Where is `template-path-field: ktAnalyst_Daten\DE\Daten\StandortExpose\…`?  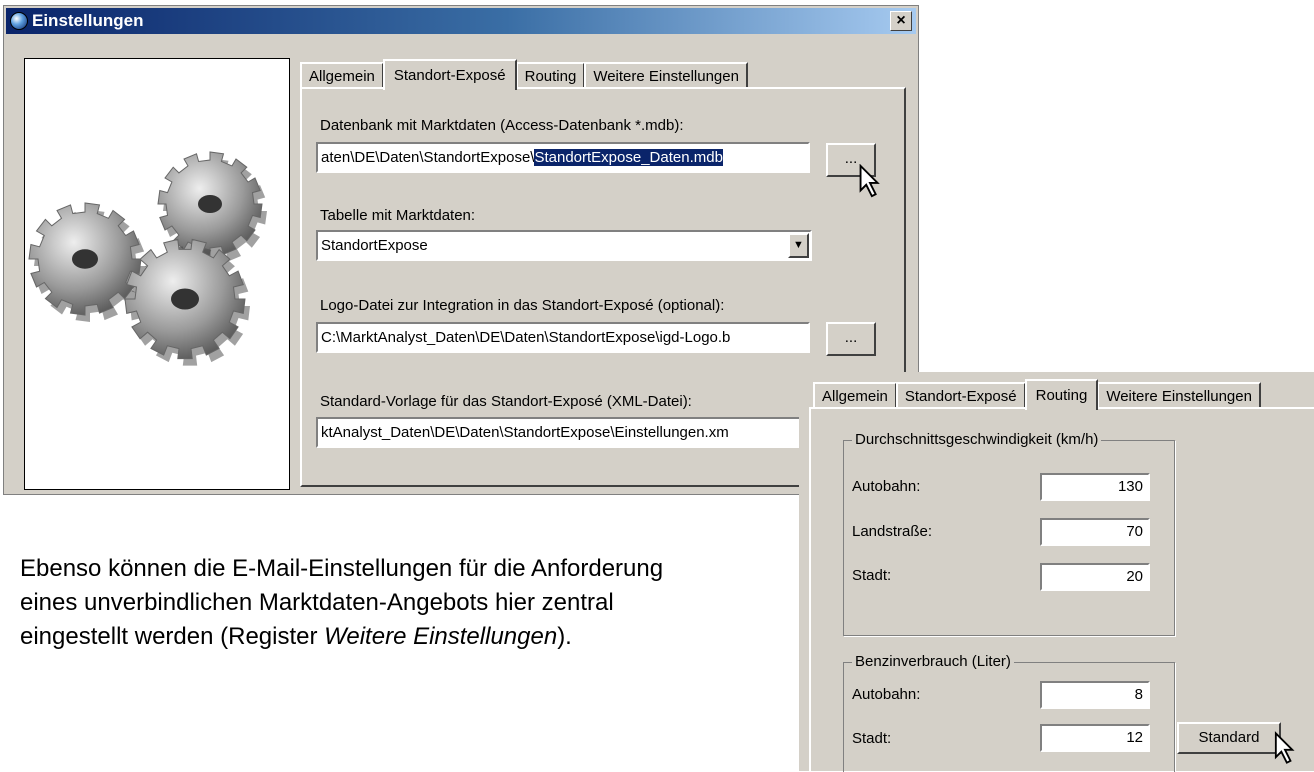
template-path-field: ktAnalyst_Daten\DE\Daten\StandortExpose\… is located at coordinates (563, 432).